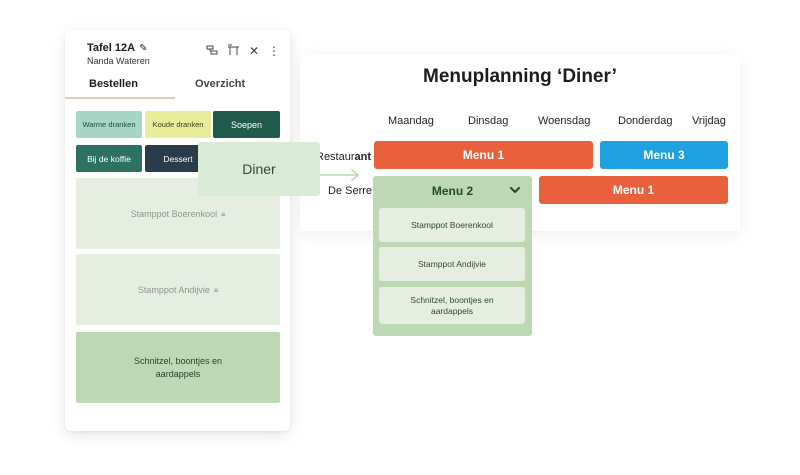 This screenshot has width=800, height=475. I want to click on menu-dropdown-toggle: Menu 2, so click(452, 191).